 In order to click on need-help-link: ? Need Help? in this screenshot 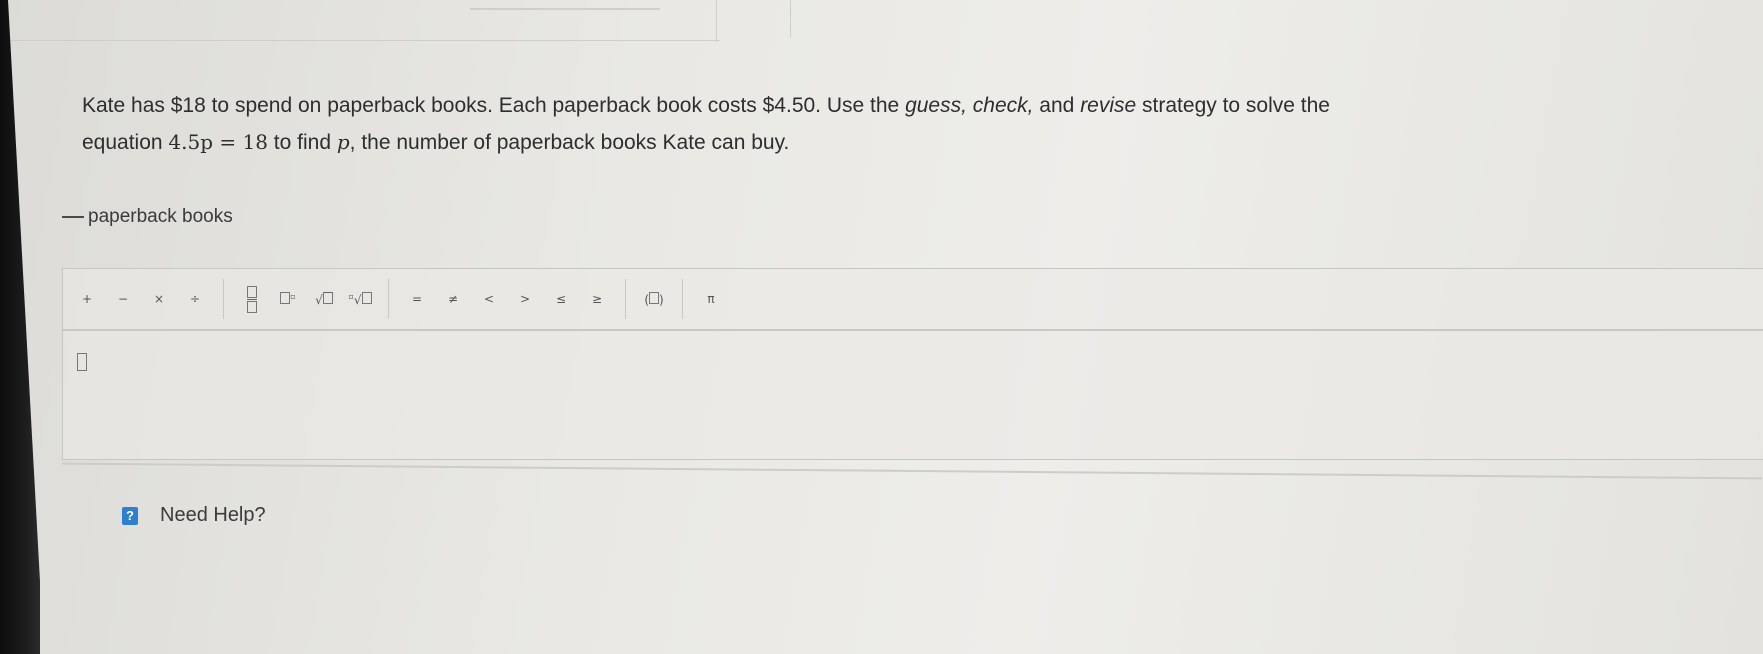, I will do `click(194, 515)`.